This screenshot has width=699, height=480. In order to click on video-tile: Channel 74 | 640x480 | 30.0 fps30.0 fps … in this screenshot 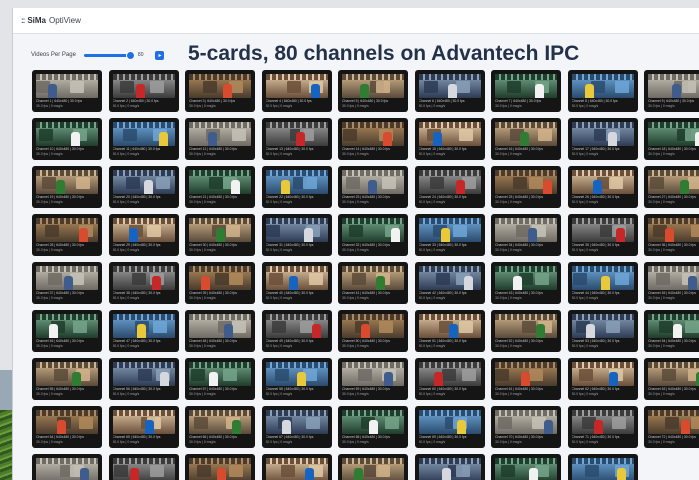, I will do `click(143, 467)`.